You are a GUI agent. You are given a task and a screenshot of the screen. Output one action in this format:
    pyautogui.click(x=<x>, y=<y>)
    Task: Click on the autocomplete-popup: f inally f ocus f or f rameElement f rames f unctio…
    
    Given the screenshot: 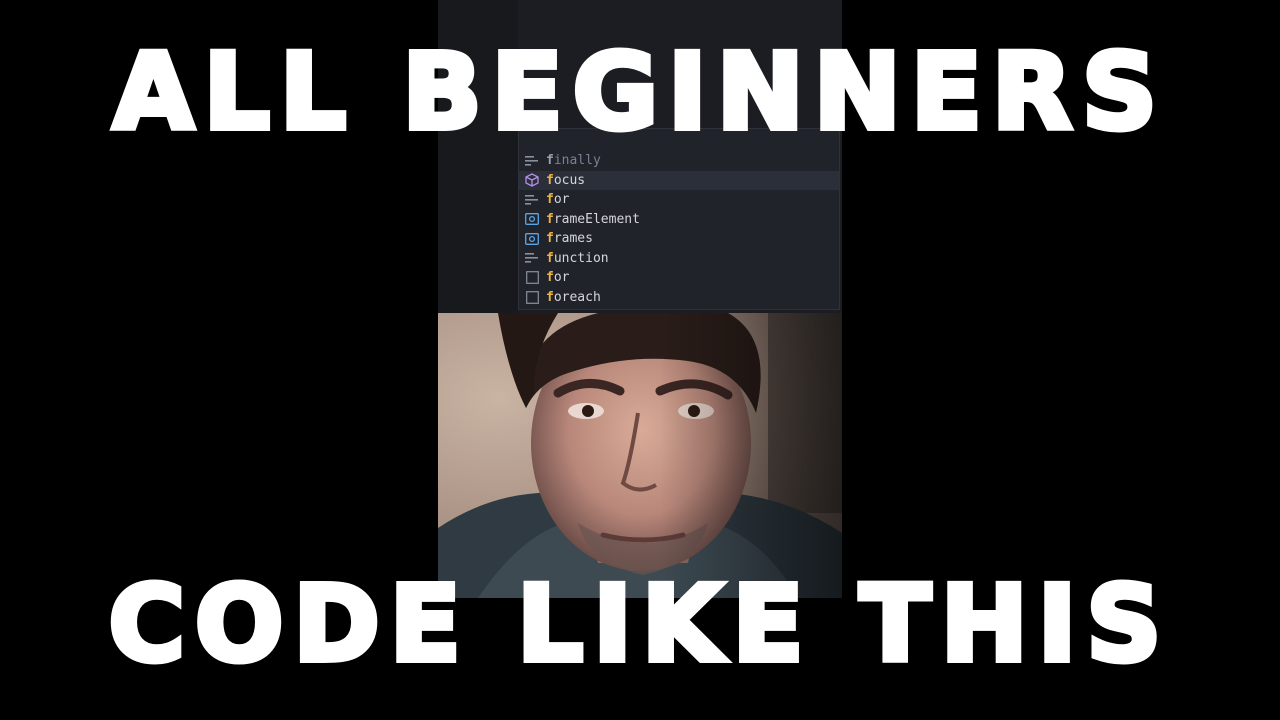 What is the action you would take?
    pyautogui.click(x=679, y=219)
    